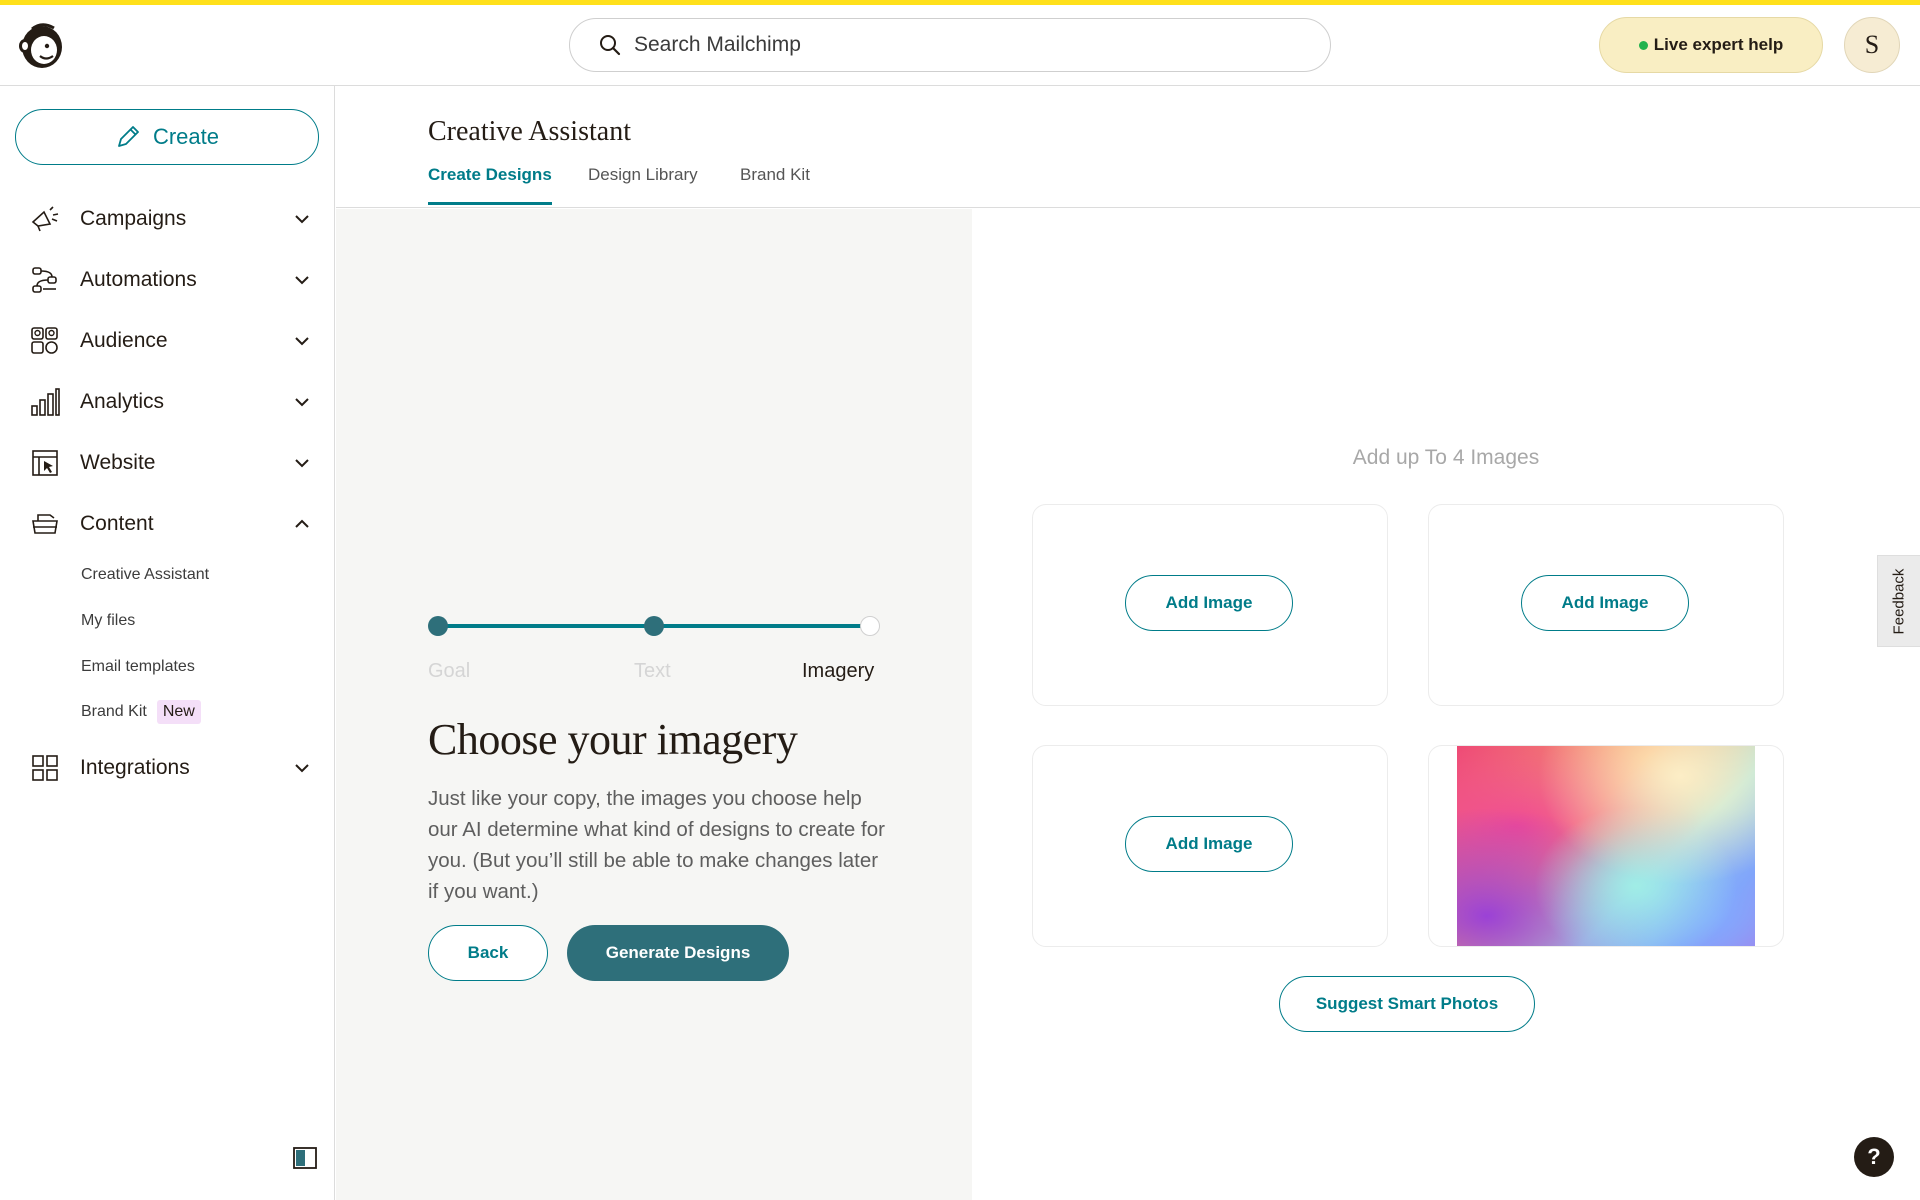 This screenshot has height=1200, width=1920. I want to click on website-icon, so click(45, 463).